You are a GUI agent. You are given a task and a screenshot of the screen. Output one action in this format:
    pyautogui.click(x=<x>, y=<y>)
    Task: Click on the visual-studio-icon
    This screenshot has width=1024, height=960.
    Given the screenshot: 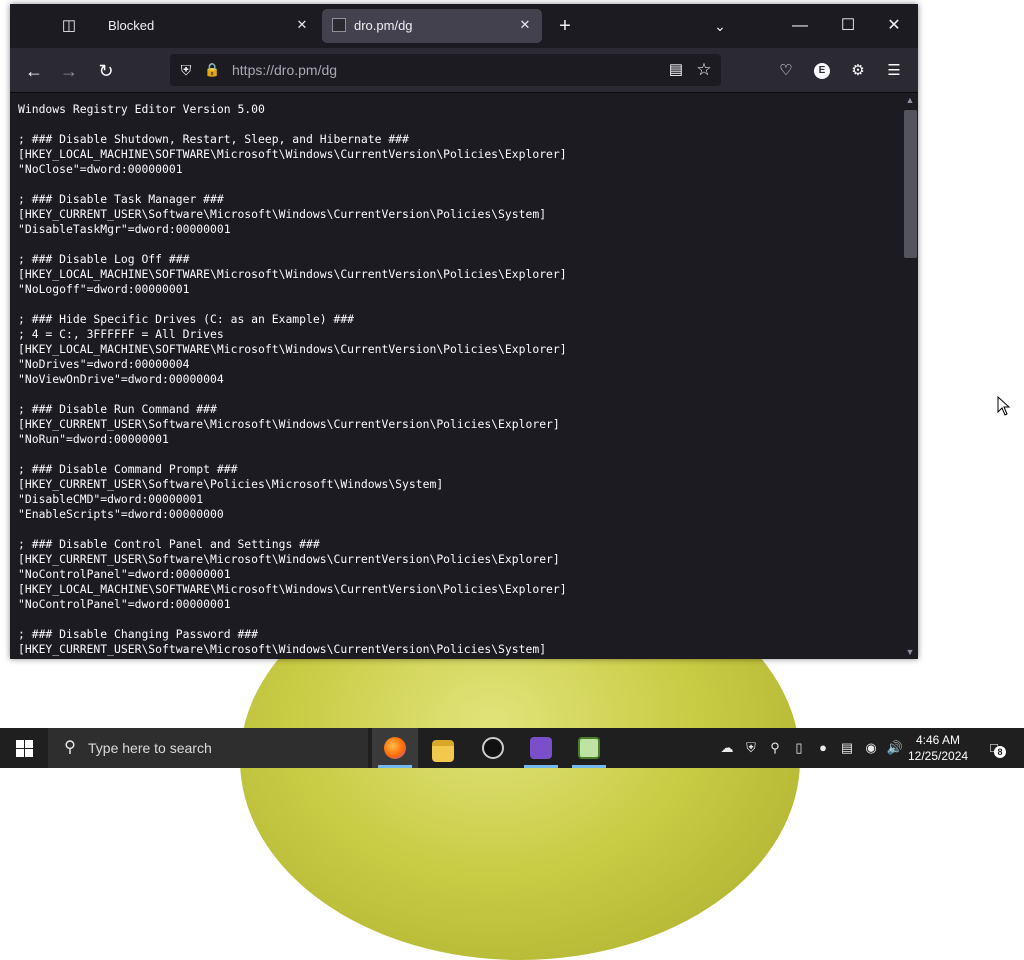 What is the action you would take?
    pyautogui.click(x=541, y=748)
    